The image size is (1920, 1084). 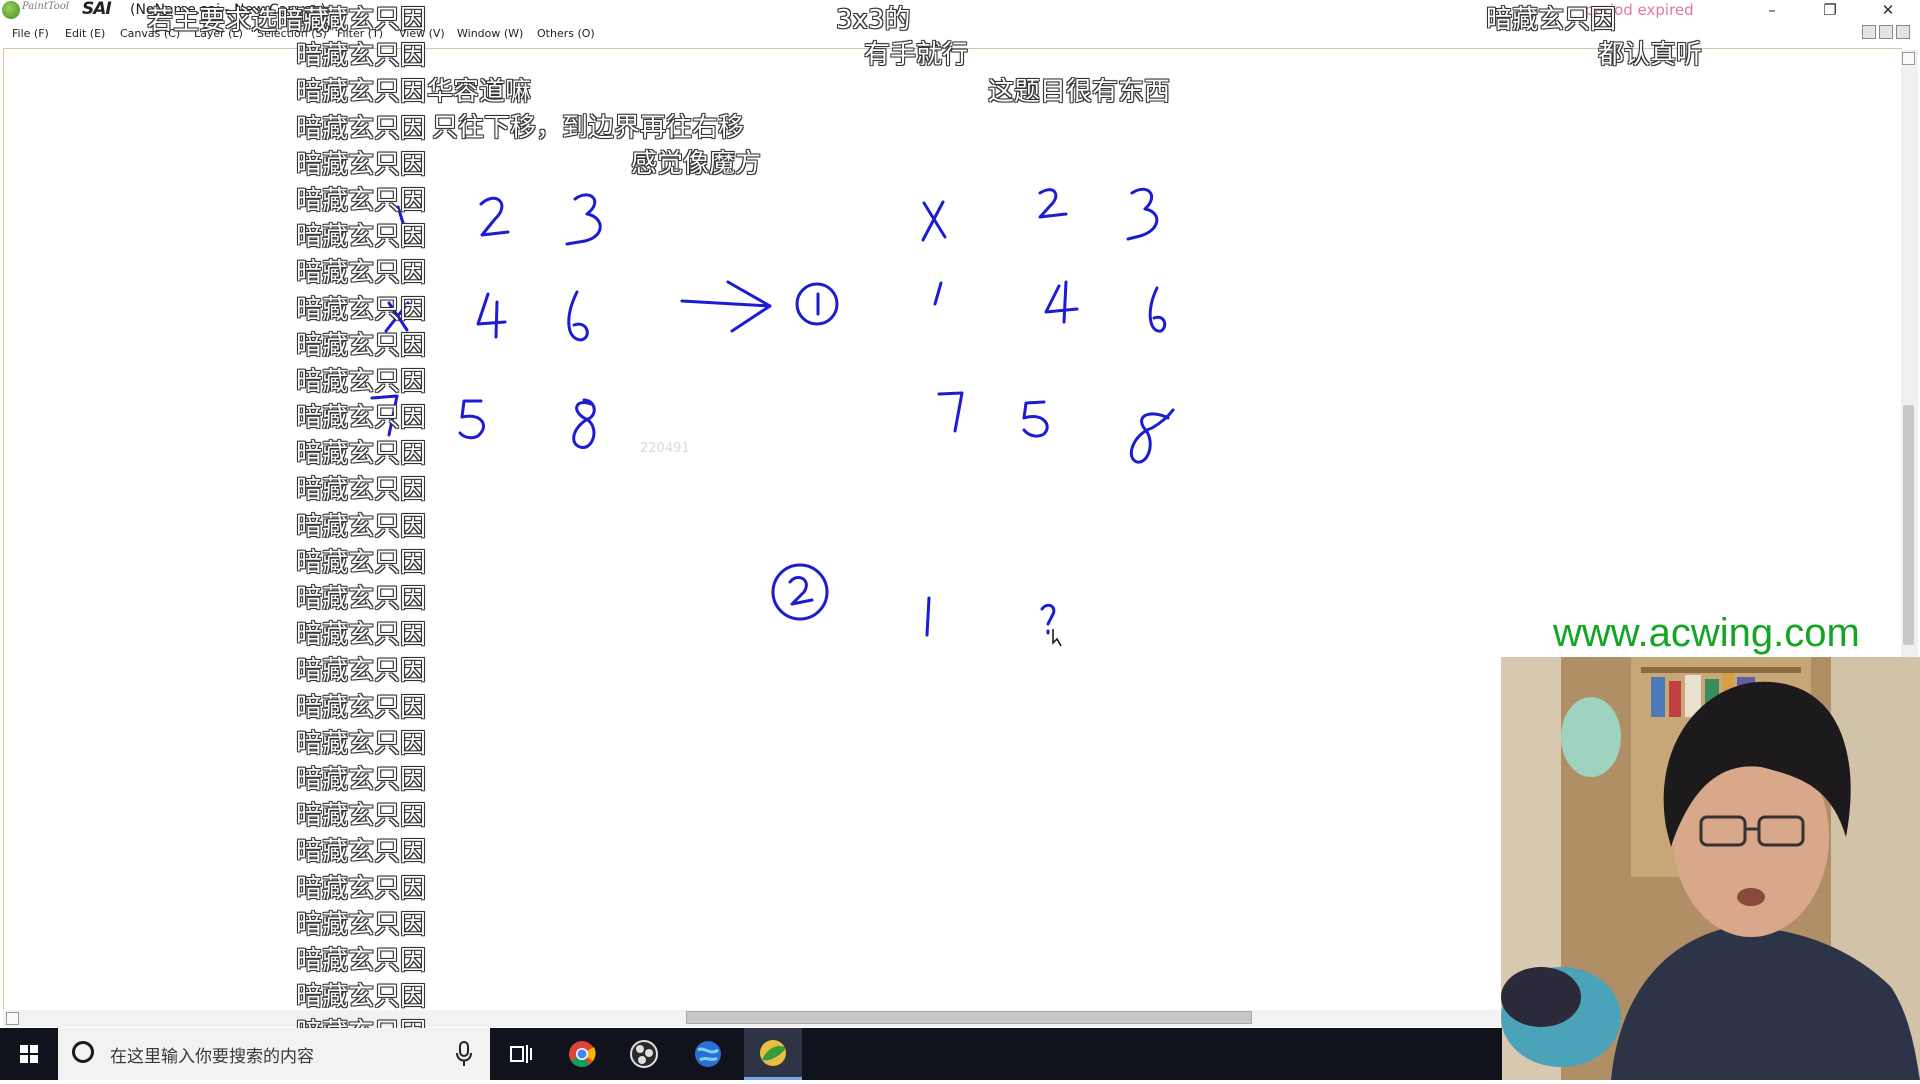 I want to click on windows-icon, so click(x=29, y=1054).